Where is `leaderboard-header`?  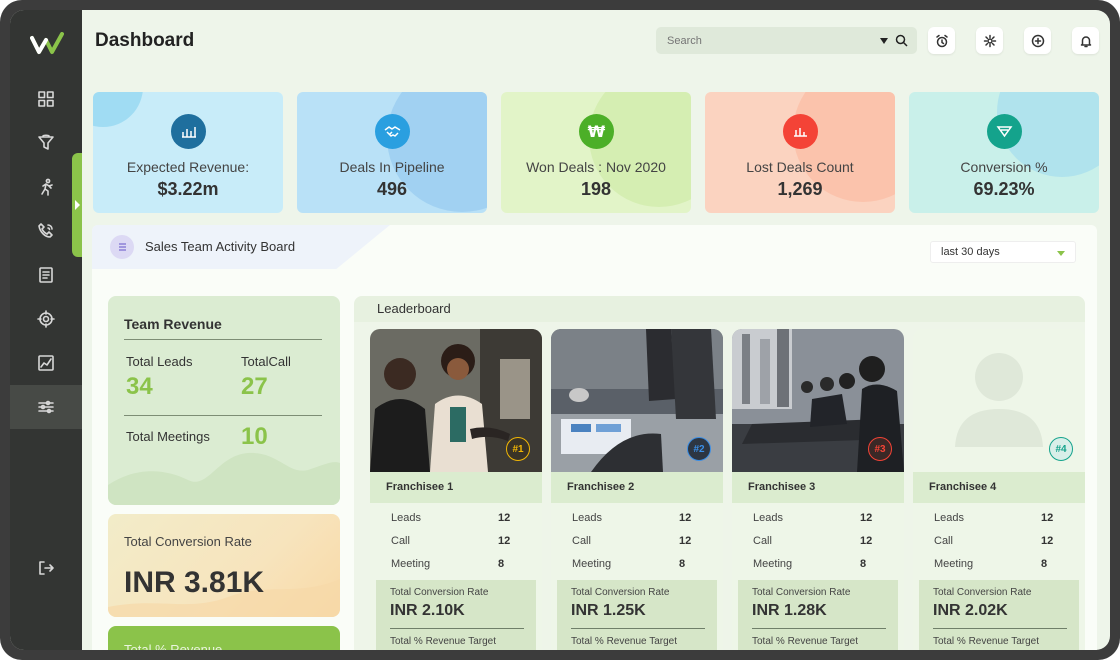 leaderboard-header is located at coordinates (719, 309).